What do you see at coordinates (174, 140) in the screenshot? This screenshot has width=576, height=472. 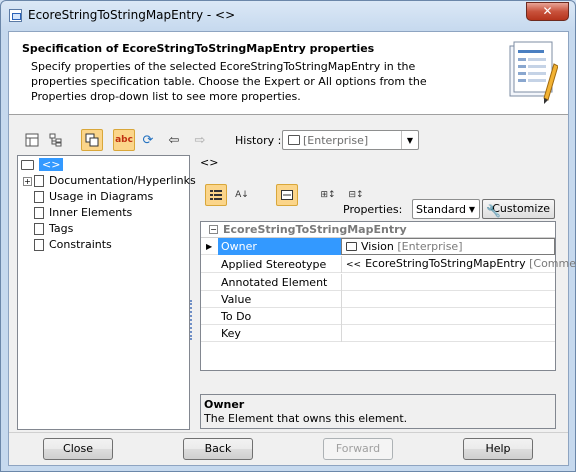 I see `back-arrow-icon: ⇦` at bounding box center [174, 140].